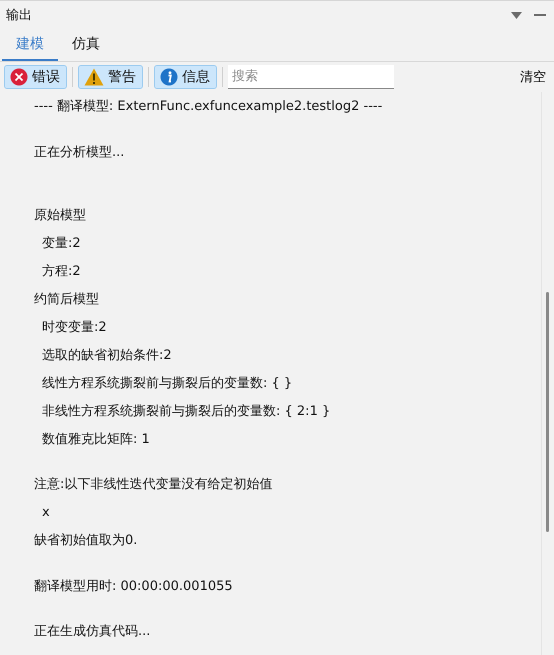  What do you see at coordinates (61, 243) in the screenshot?
I see `log-line: 变量:2` at bounding box center [61, 243].